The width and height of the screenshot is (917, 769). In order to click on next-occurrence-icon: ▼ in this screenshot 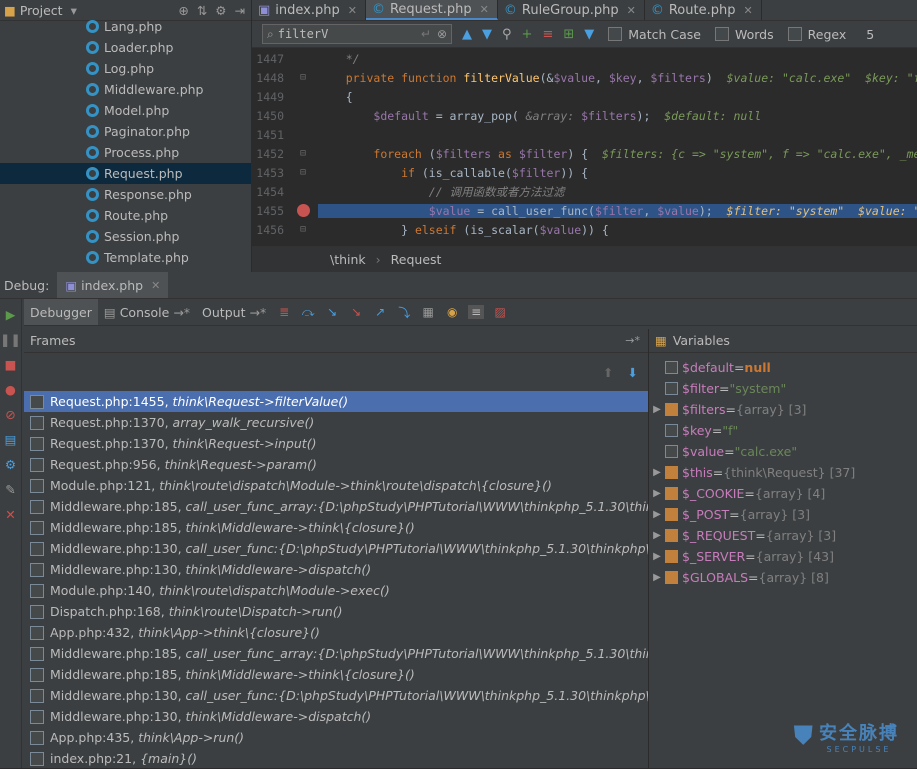, I will do `click(487, 34)`.